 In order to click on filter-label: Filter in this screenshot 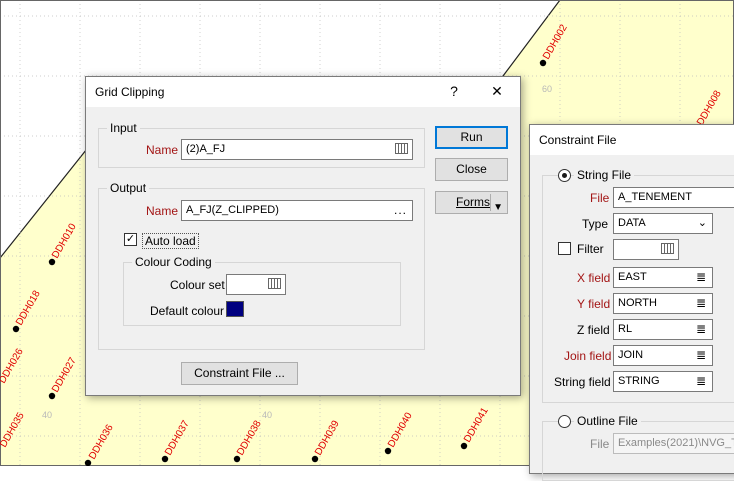, I will do `click(590, 249)`.